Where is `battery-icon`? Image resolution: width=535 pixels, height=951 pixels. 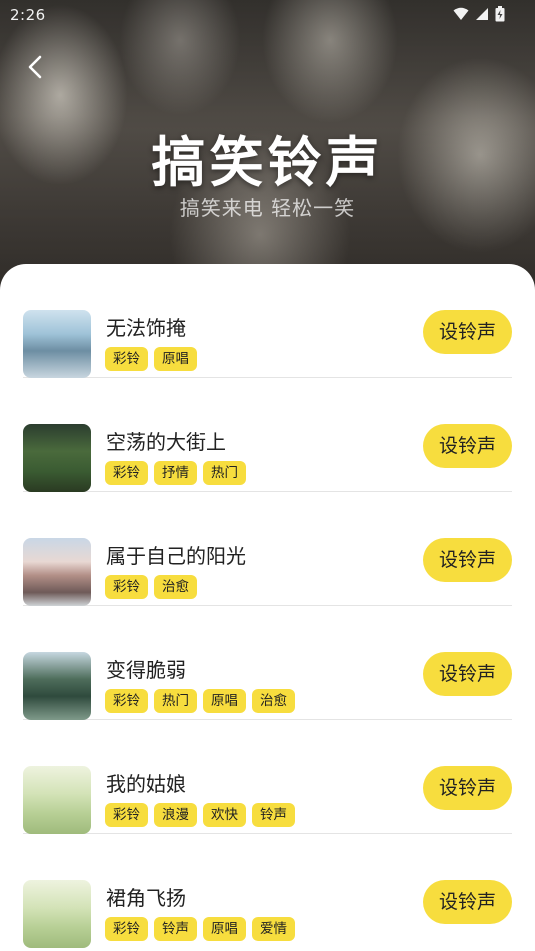 battery-icon is located at coordinates (500, 14).